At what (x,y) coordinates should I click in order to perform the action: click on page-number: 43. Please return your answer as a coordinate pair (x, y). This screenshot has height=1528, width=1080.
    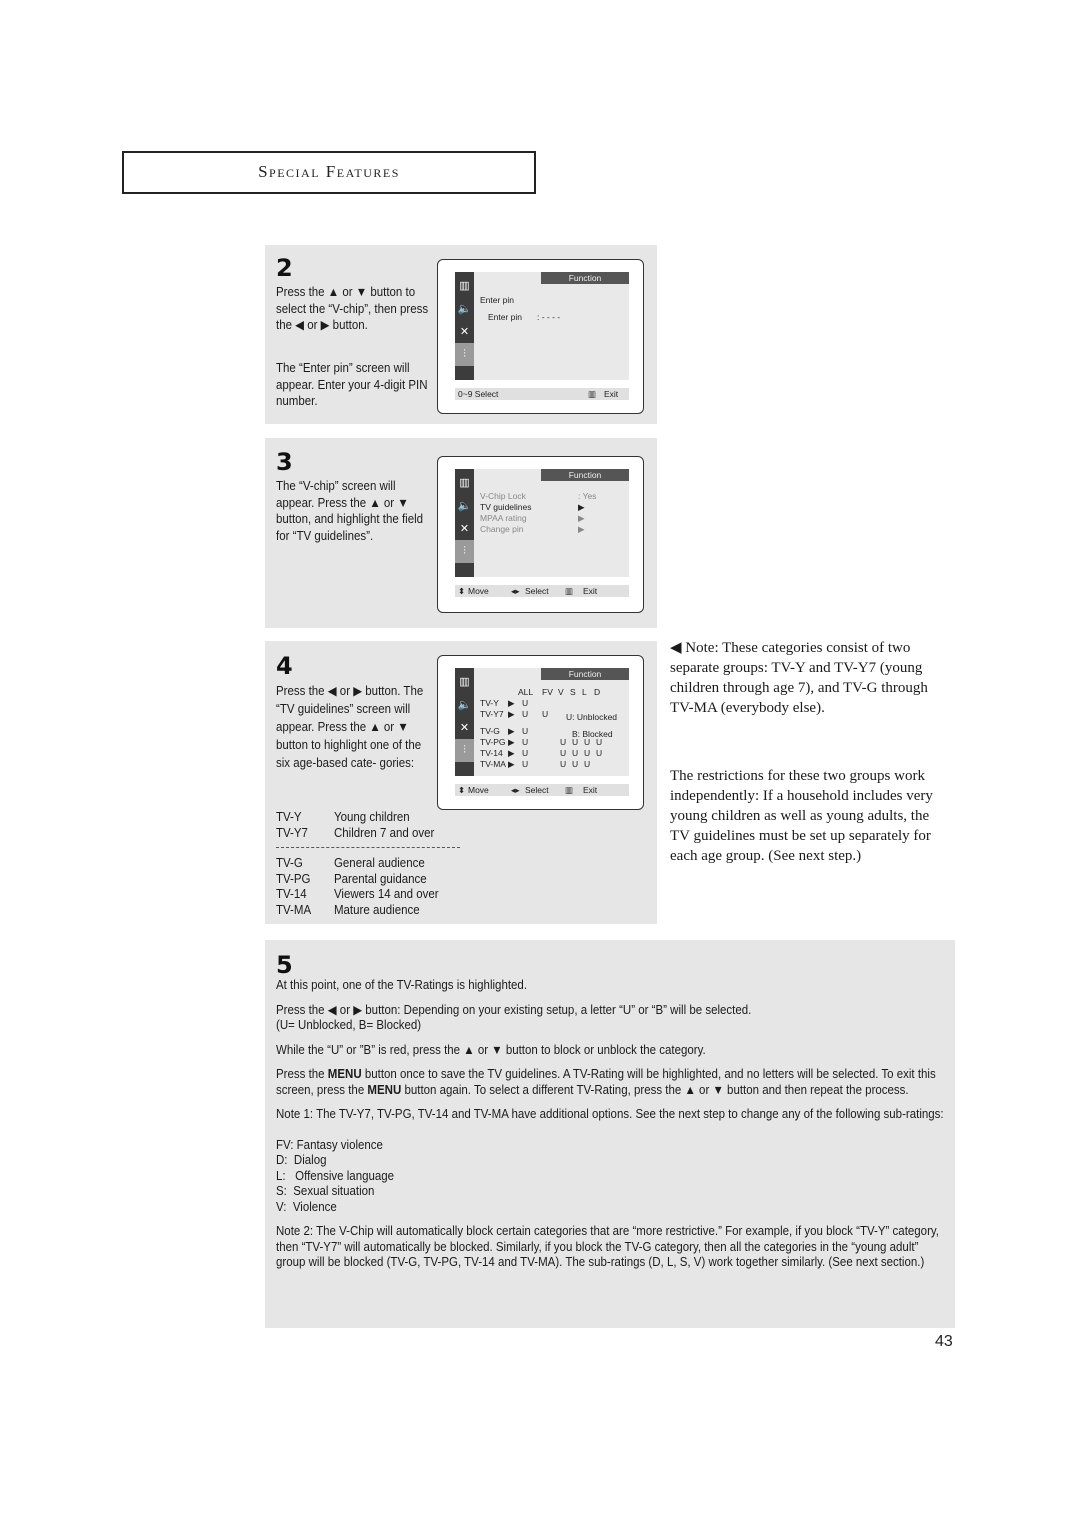
    Looking at the image, I should click on (944, 1341).